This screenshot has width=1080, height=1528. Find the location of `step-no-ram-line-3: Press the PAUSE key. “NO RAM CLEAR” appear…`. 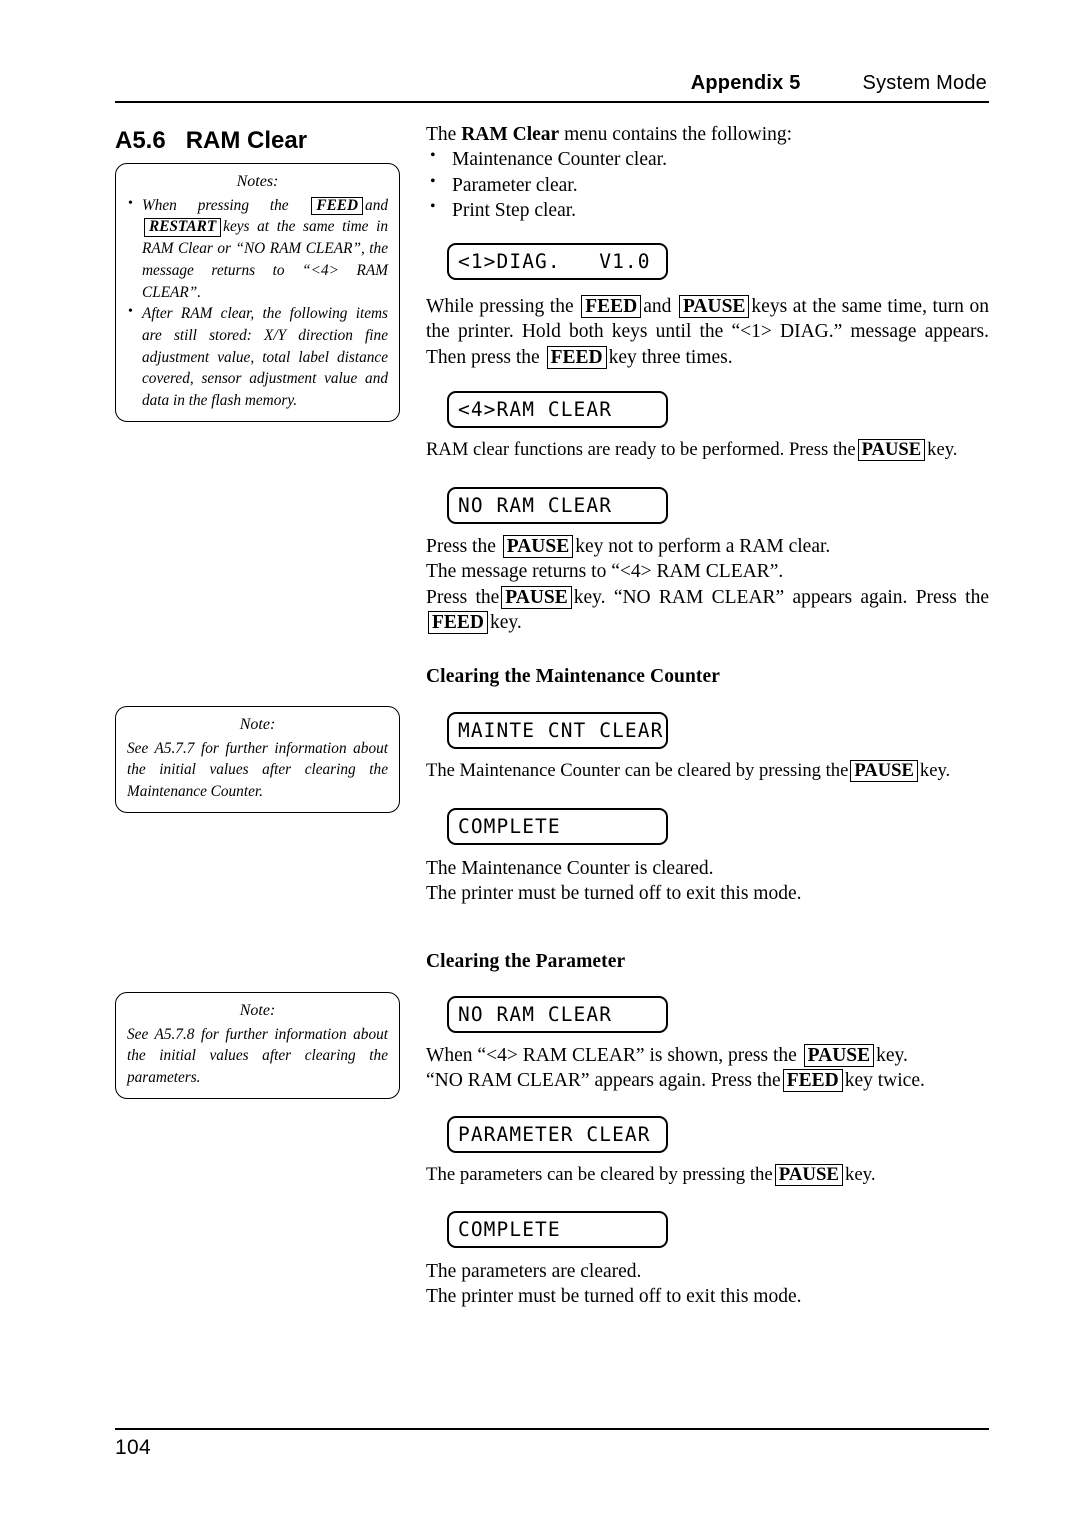

step-no-ram-line-3: Press the PAUSE key. “NO RAM CLEAR” appear… is located at coordinates (707, 610).